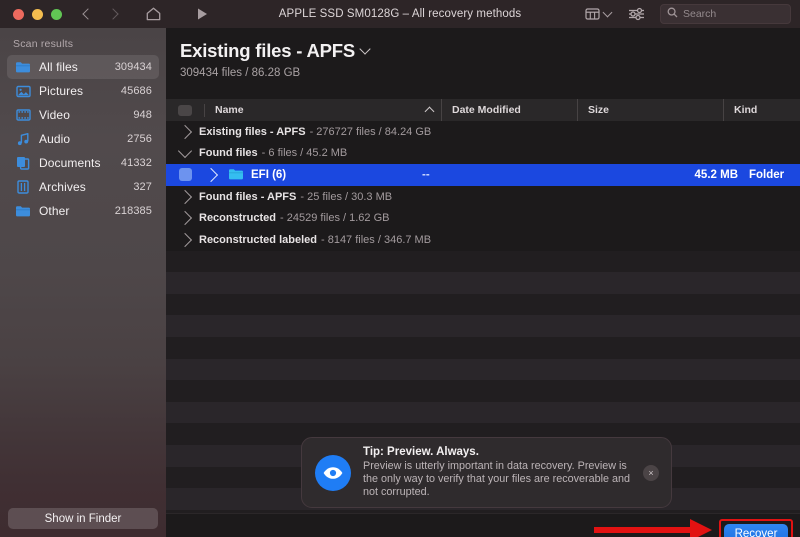 Image resolution: width=800 pixels, height=537 pixels. I want to click on grid-view-icon, so click(592, 14).